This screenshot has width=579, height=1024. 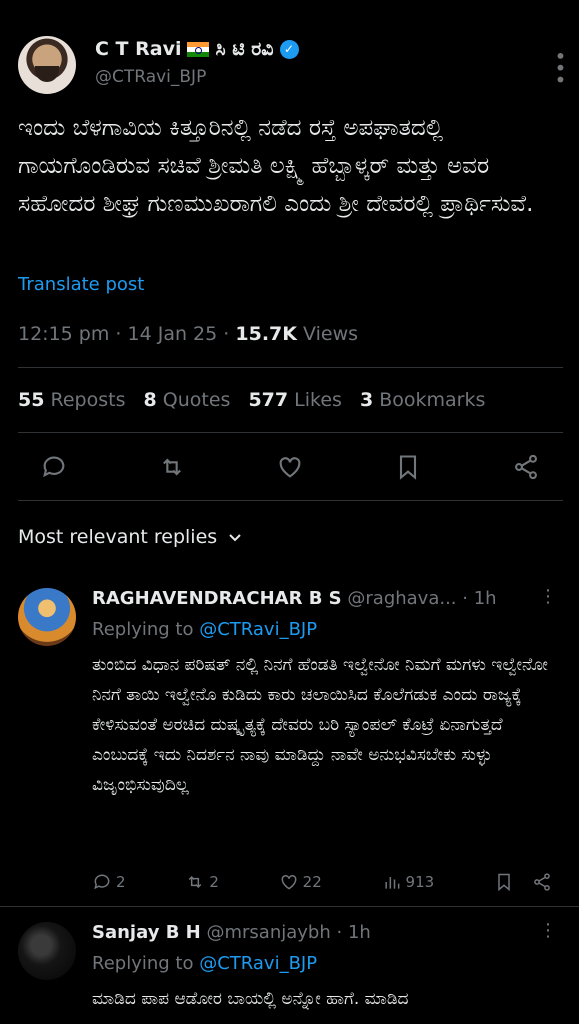 What do you see at coordinates (266, 334) in the screenshot?
I see `views-count: 15.7K` at bounding box center [266, 334].